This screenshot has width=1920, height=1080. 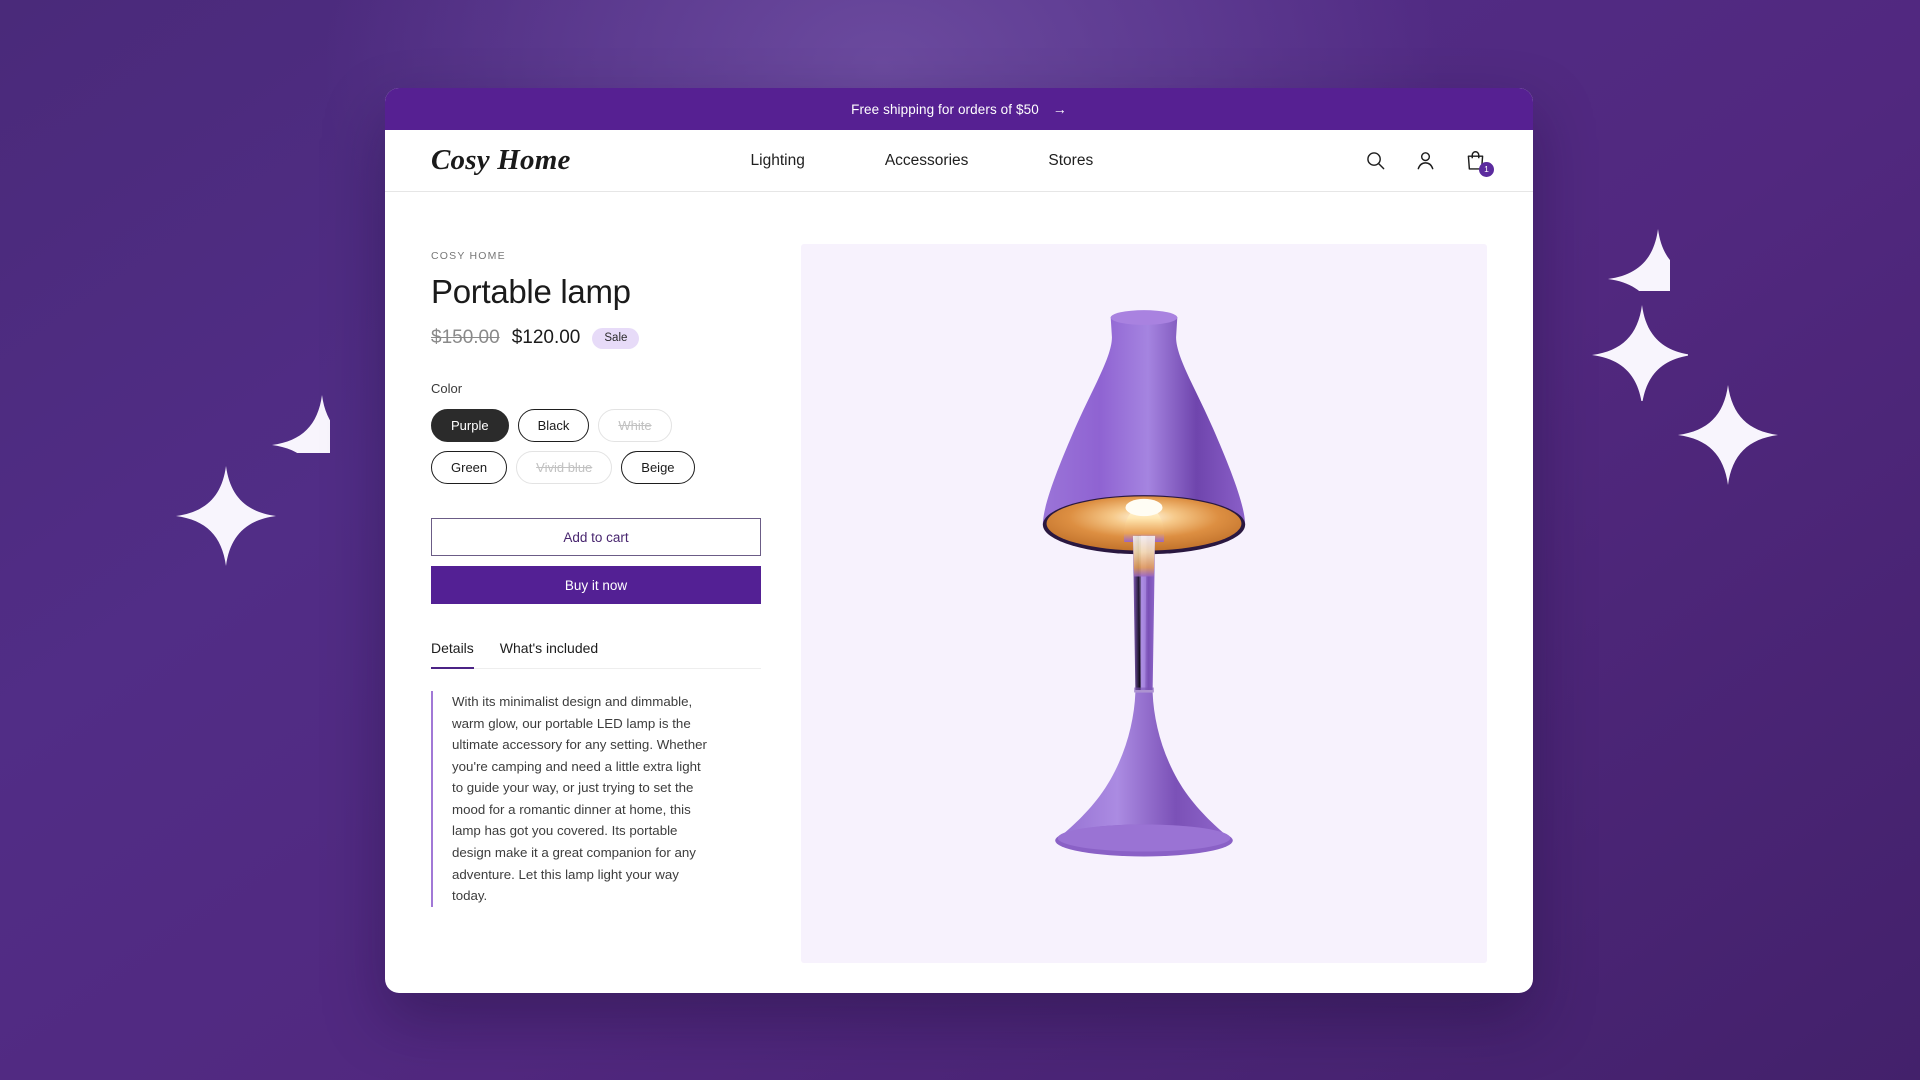 I want to click on product-vendor: COSY HOME, so click(x=468, y=256).